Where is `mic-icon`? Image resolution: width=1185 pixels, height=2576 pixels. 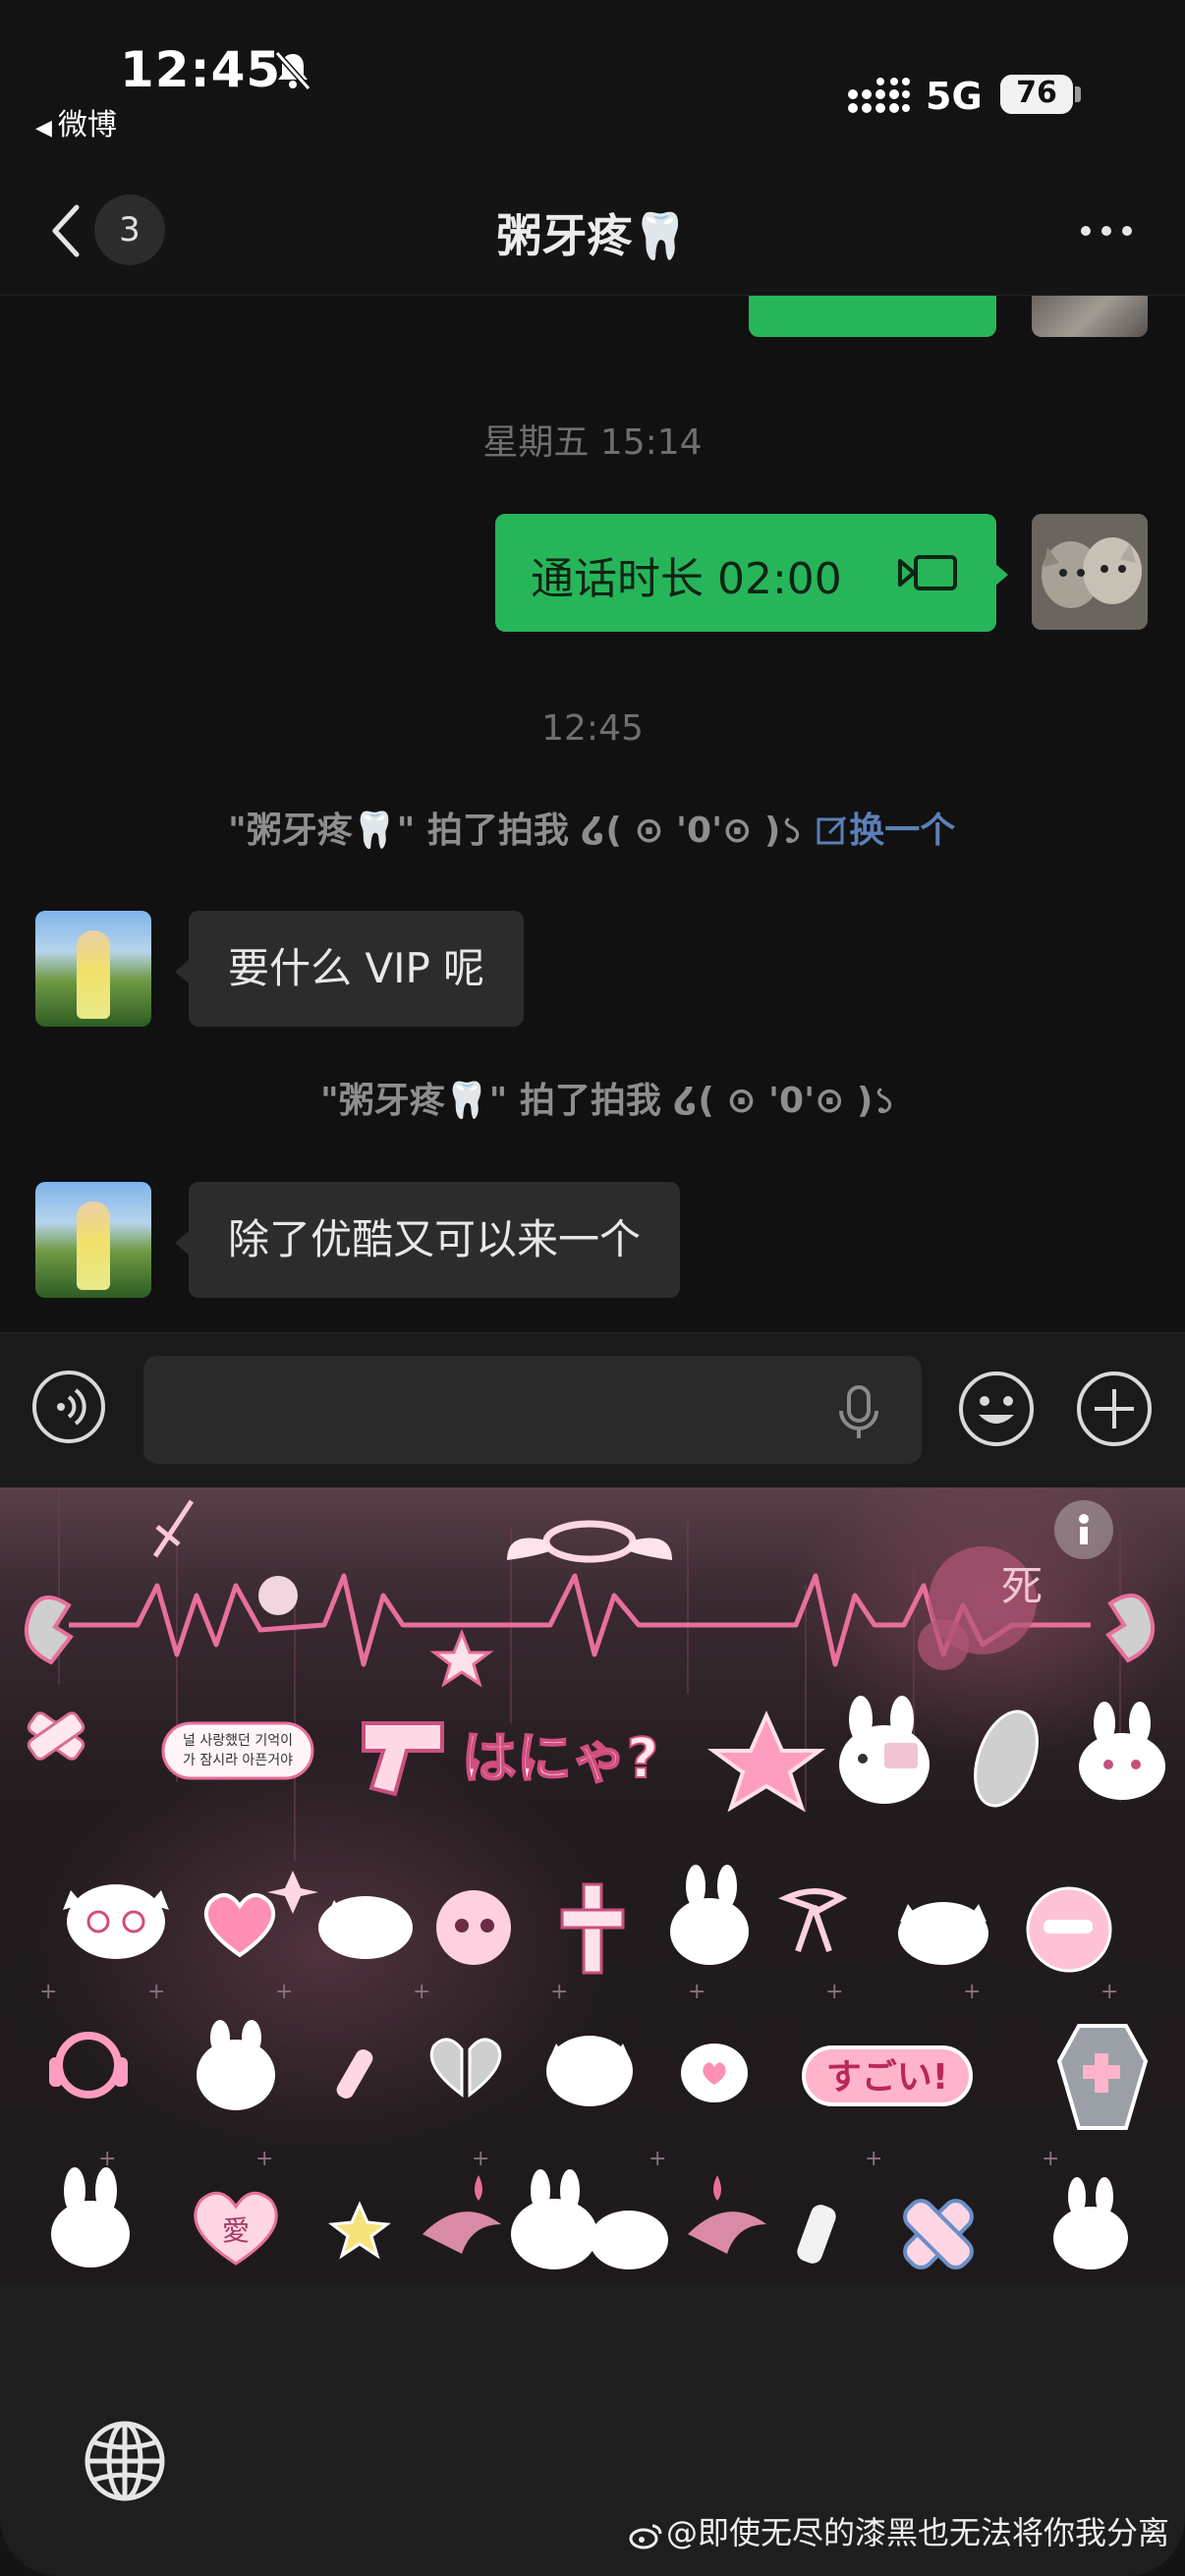 mic-icon is located at coordinates (859, 1412).